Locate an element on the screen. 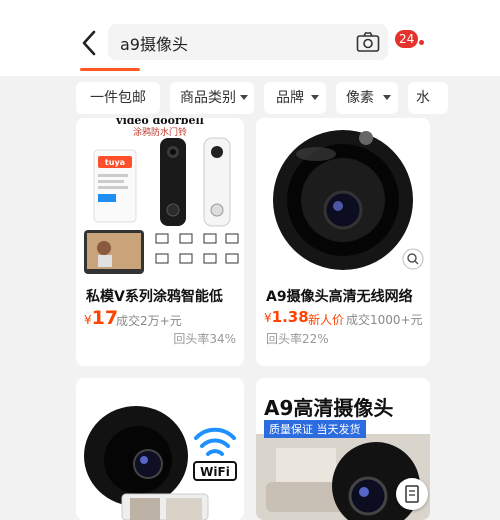 The height and width of the screenshot is (520, 500). active-tab-indicator is located at coordinates (110, 69).